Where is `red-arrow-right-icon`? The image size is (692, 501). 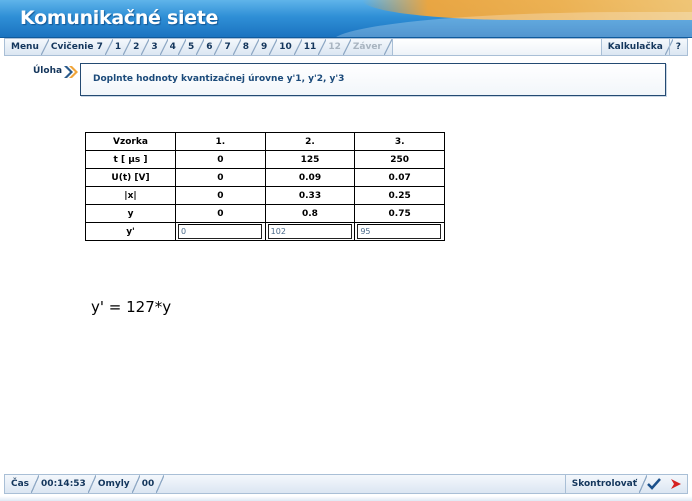 red-arrow-right-icon is located at coordinates (676, 484).